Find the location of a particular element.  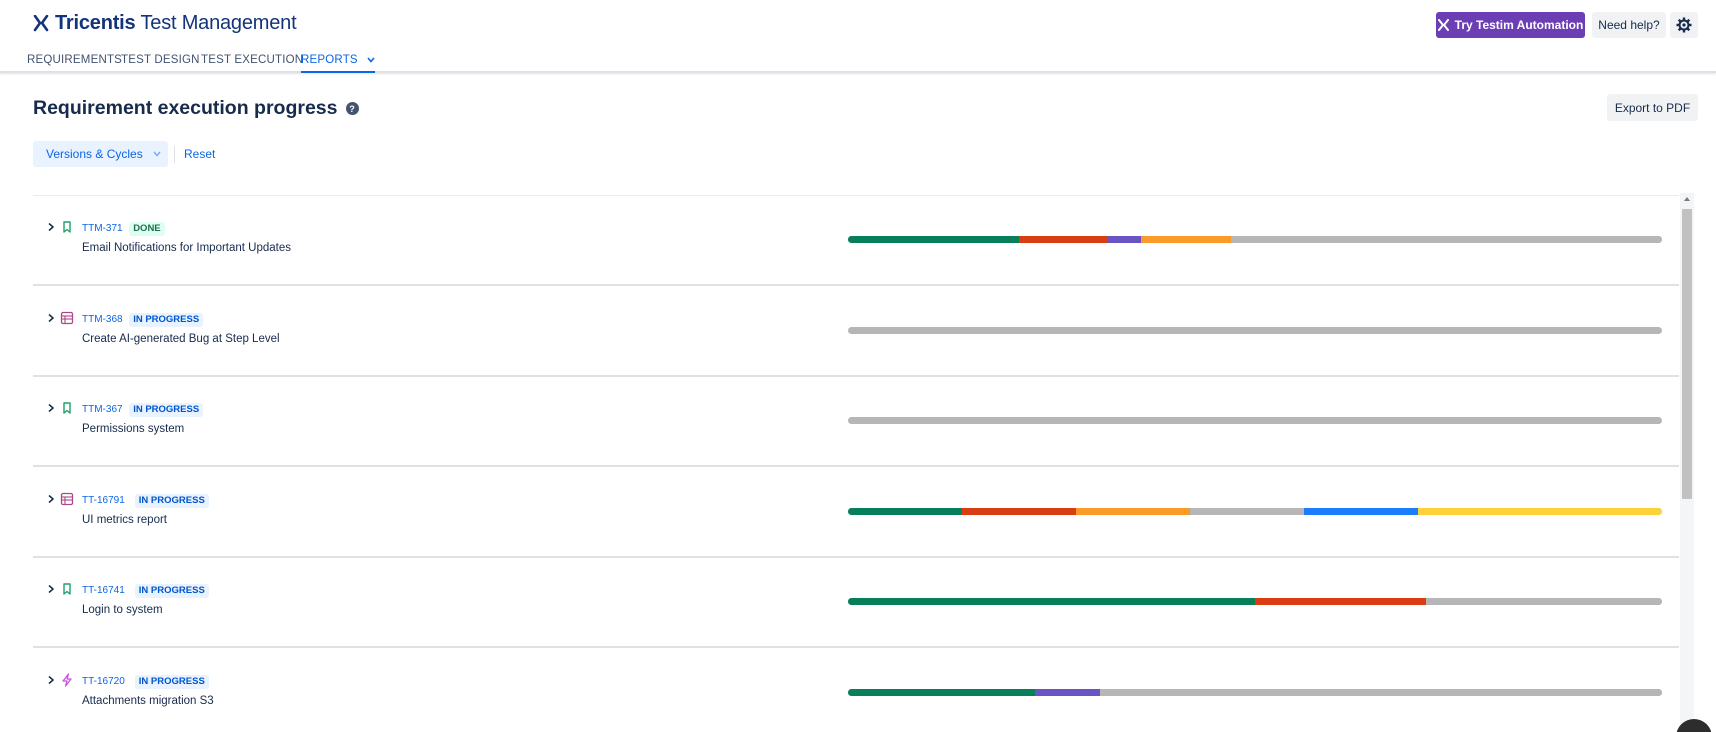

spike-icon is located at coordinates (67, 679).